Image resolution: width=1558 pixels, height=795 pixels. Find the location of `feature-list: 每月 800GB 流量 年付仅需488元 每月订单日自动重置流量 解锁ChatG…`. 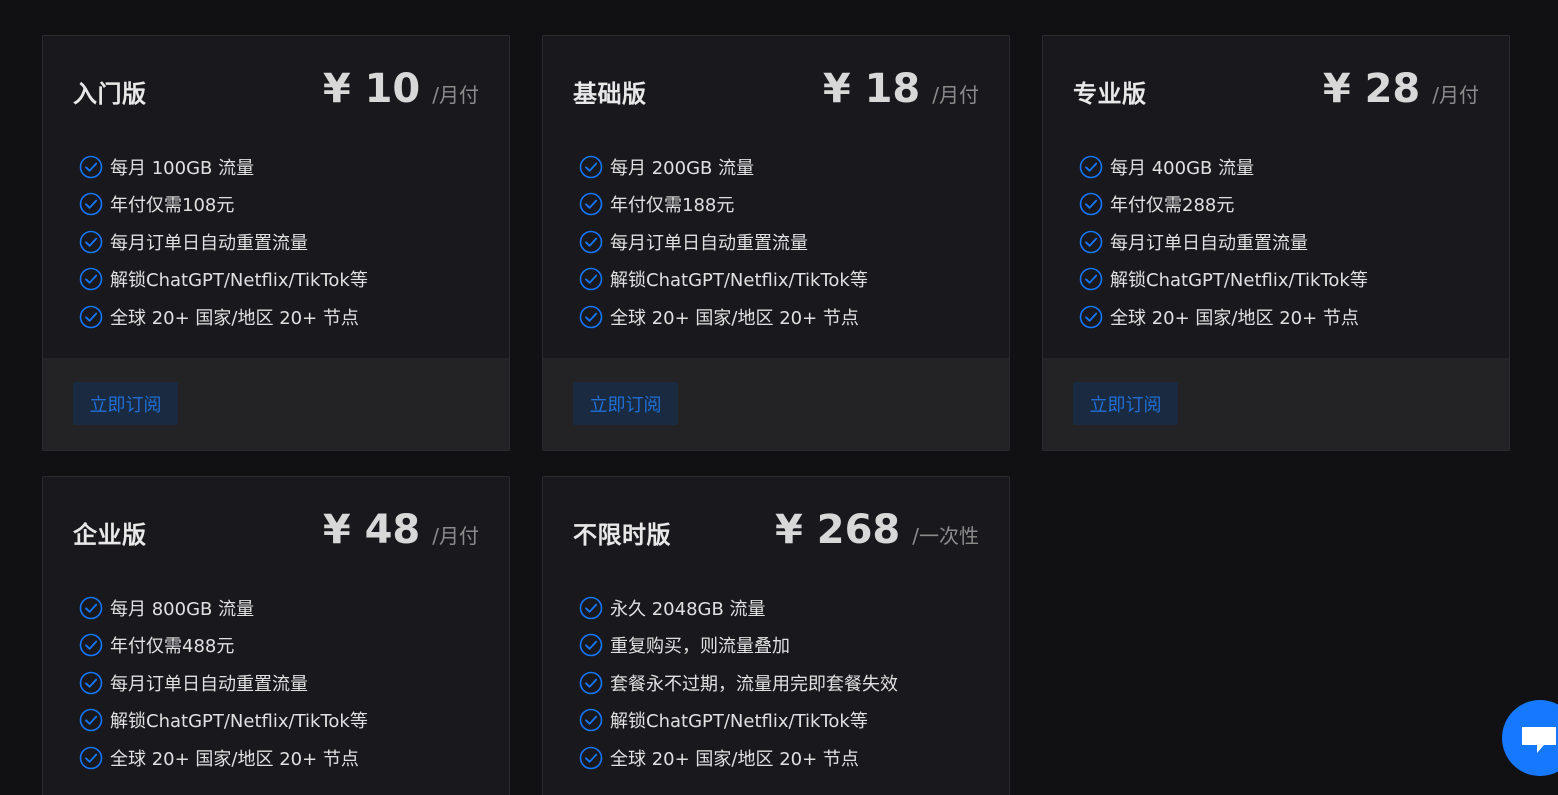

feature-list: 每月 800GB 流量 年付仅需488元 每月订单日自动重置流量 解锁ChatG… is located at coordinates (276, 677).